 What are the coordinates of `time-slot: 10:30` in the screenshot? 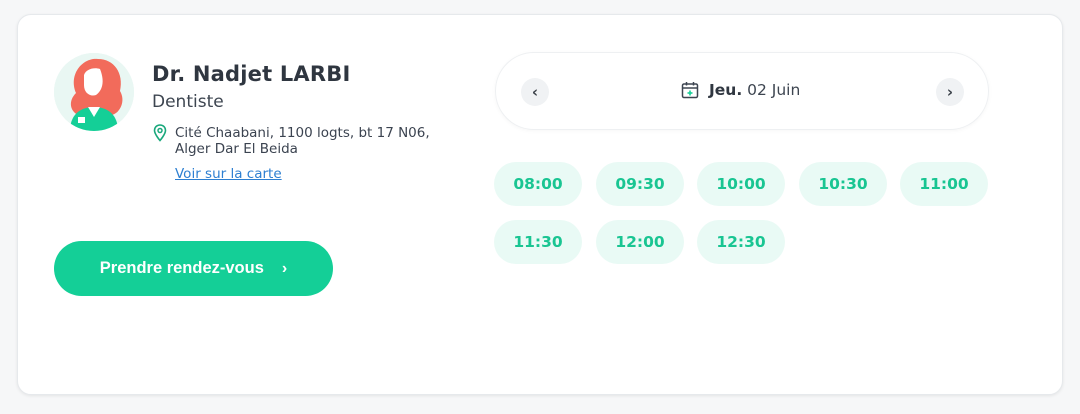 It's located at (843, 184).